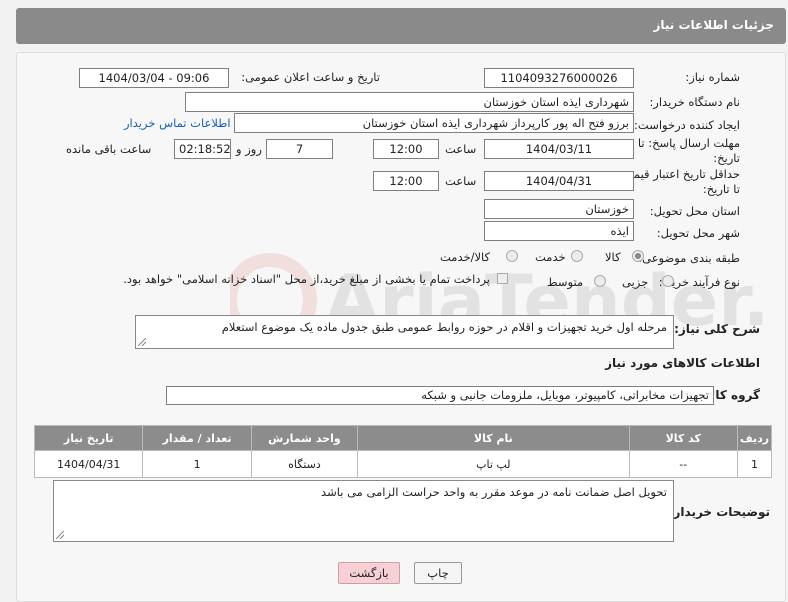  Describe the element at coordinates (493, 464) in the screenshot. I see `cell-name: لپ تاپ` at that location.